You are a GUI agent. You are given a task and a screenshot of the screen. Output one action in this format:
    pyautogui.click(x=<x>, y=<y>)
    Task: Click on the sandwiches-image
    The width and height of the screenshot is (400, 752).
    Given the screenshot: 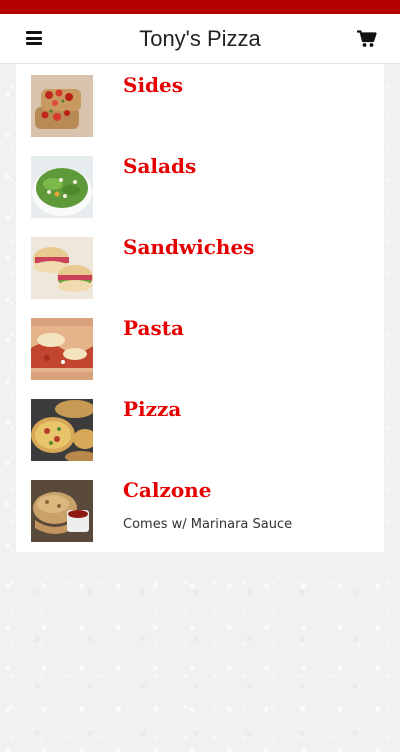 What is the action you would take?
    pyautogui.click(x=62, y=268)
    